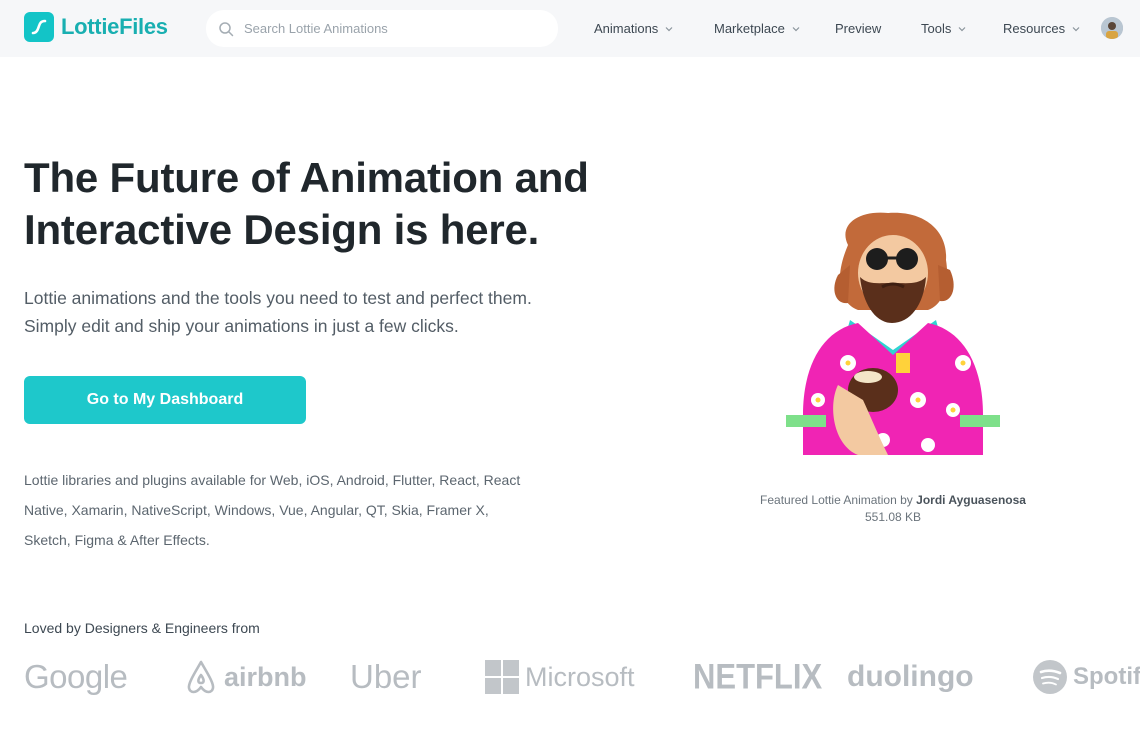 The image size is (1140, 736). Describe the element at coordinates (1086, 677) in the screenshot. I see `spotify-logo: Spotify` at that location.